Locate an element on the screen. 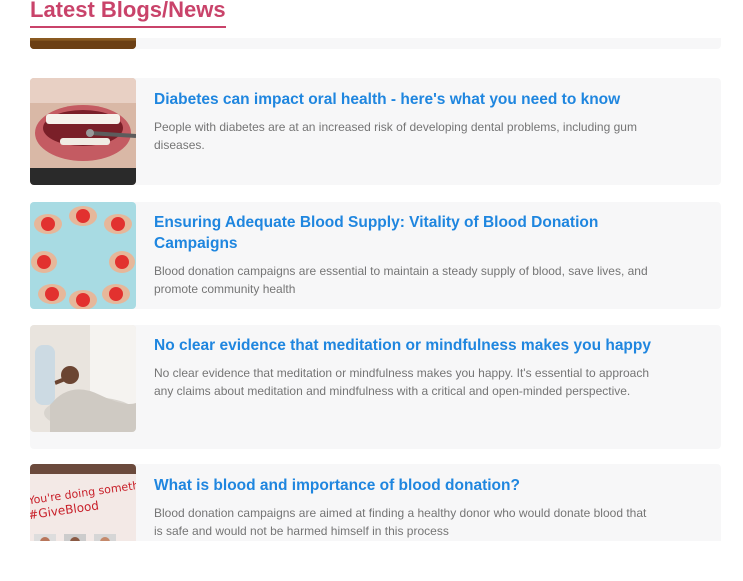 This screenshot has width=743, height=581. blog-thumbnail: You're doing something #GiveBlood is located at coordinates (83, 502).